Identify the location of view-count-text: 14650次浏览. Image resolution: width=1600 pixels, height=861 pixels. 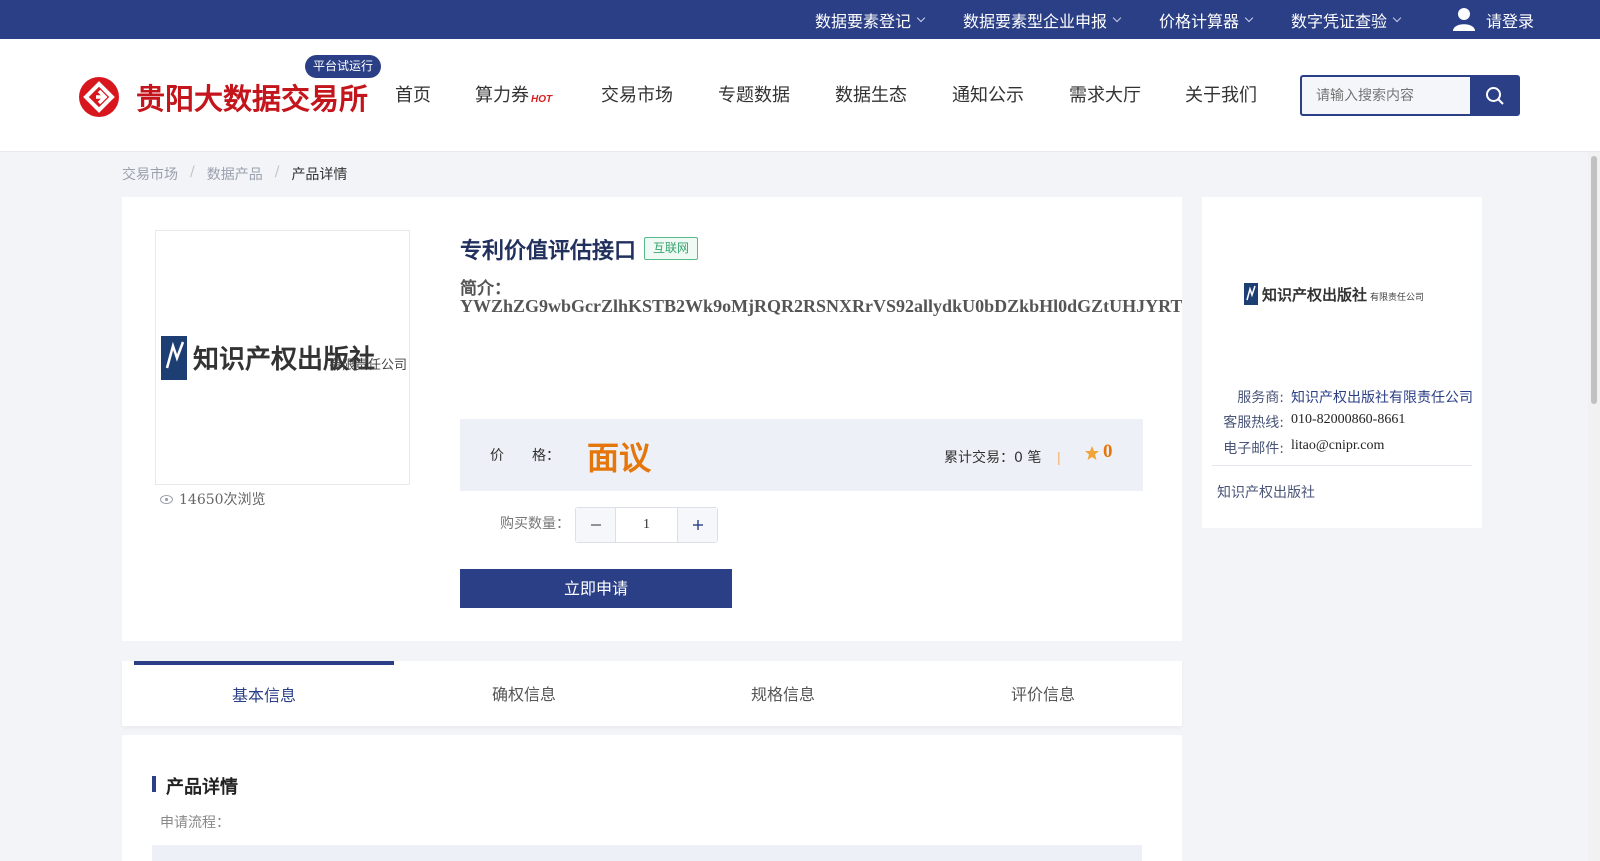
(222, 500).